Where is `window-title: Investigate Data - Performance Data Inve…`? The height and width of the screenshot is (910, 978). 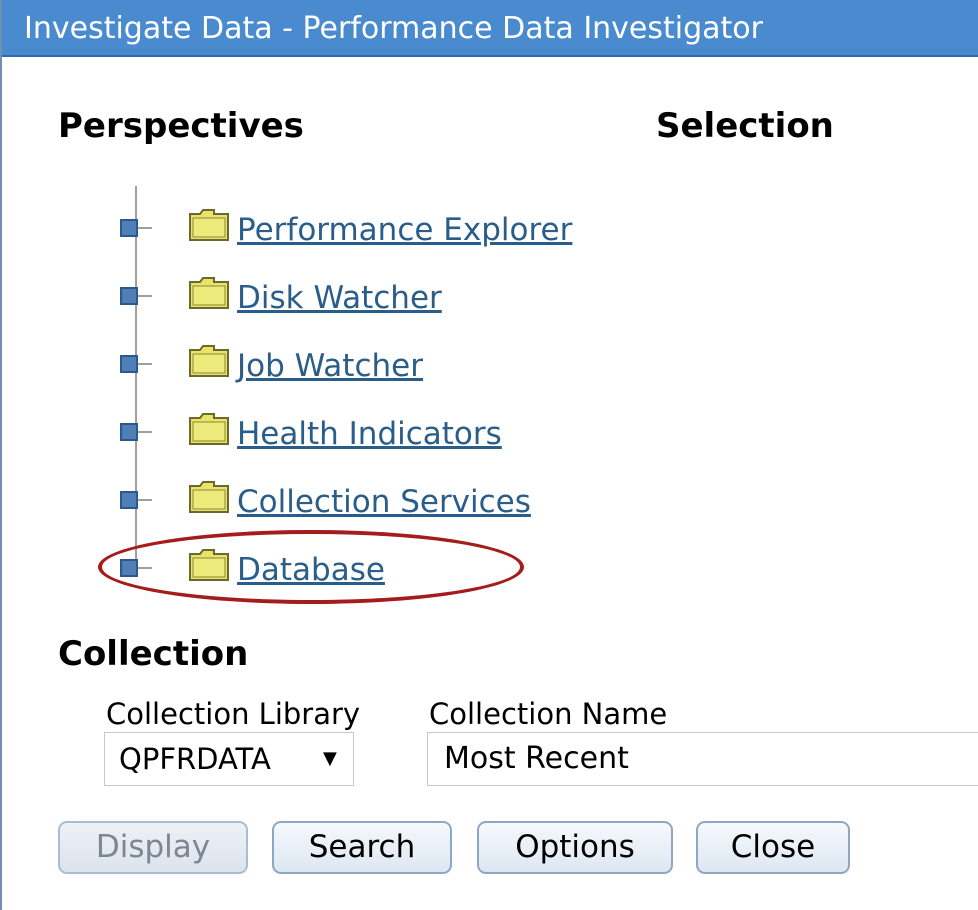 window-title: Investigate Data - Performance Data Inve… is located at coordinates (490, 28).